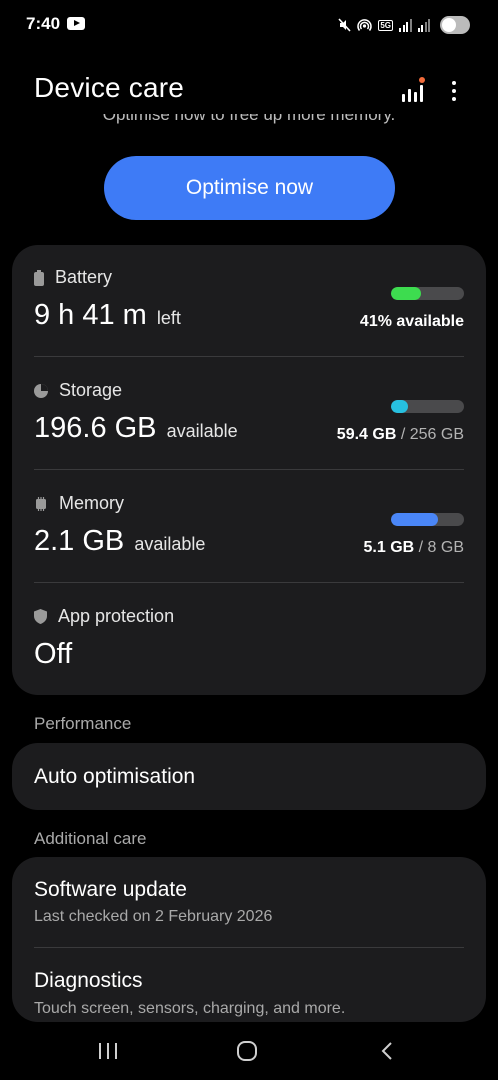 Image resolution: width=498 pixels, height=1080 pixels. Describe the element at coordinates (422, 80) in the screenshot. I see `notification-dot` at that location.